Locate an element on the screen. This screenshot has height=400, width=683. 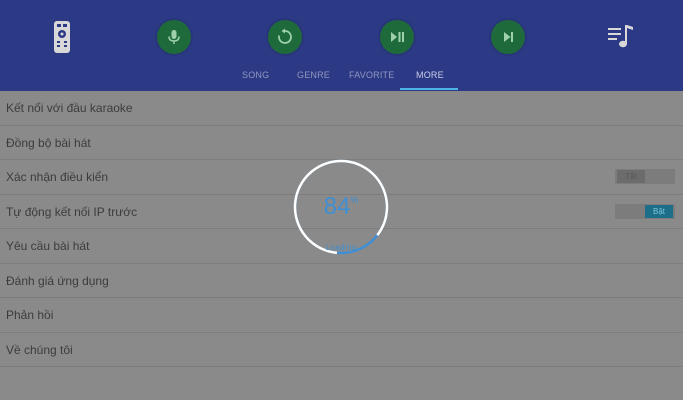
auto-connect-ip-toggle: Bật is located at coordinates (645, 211).